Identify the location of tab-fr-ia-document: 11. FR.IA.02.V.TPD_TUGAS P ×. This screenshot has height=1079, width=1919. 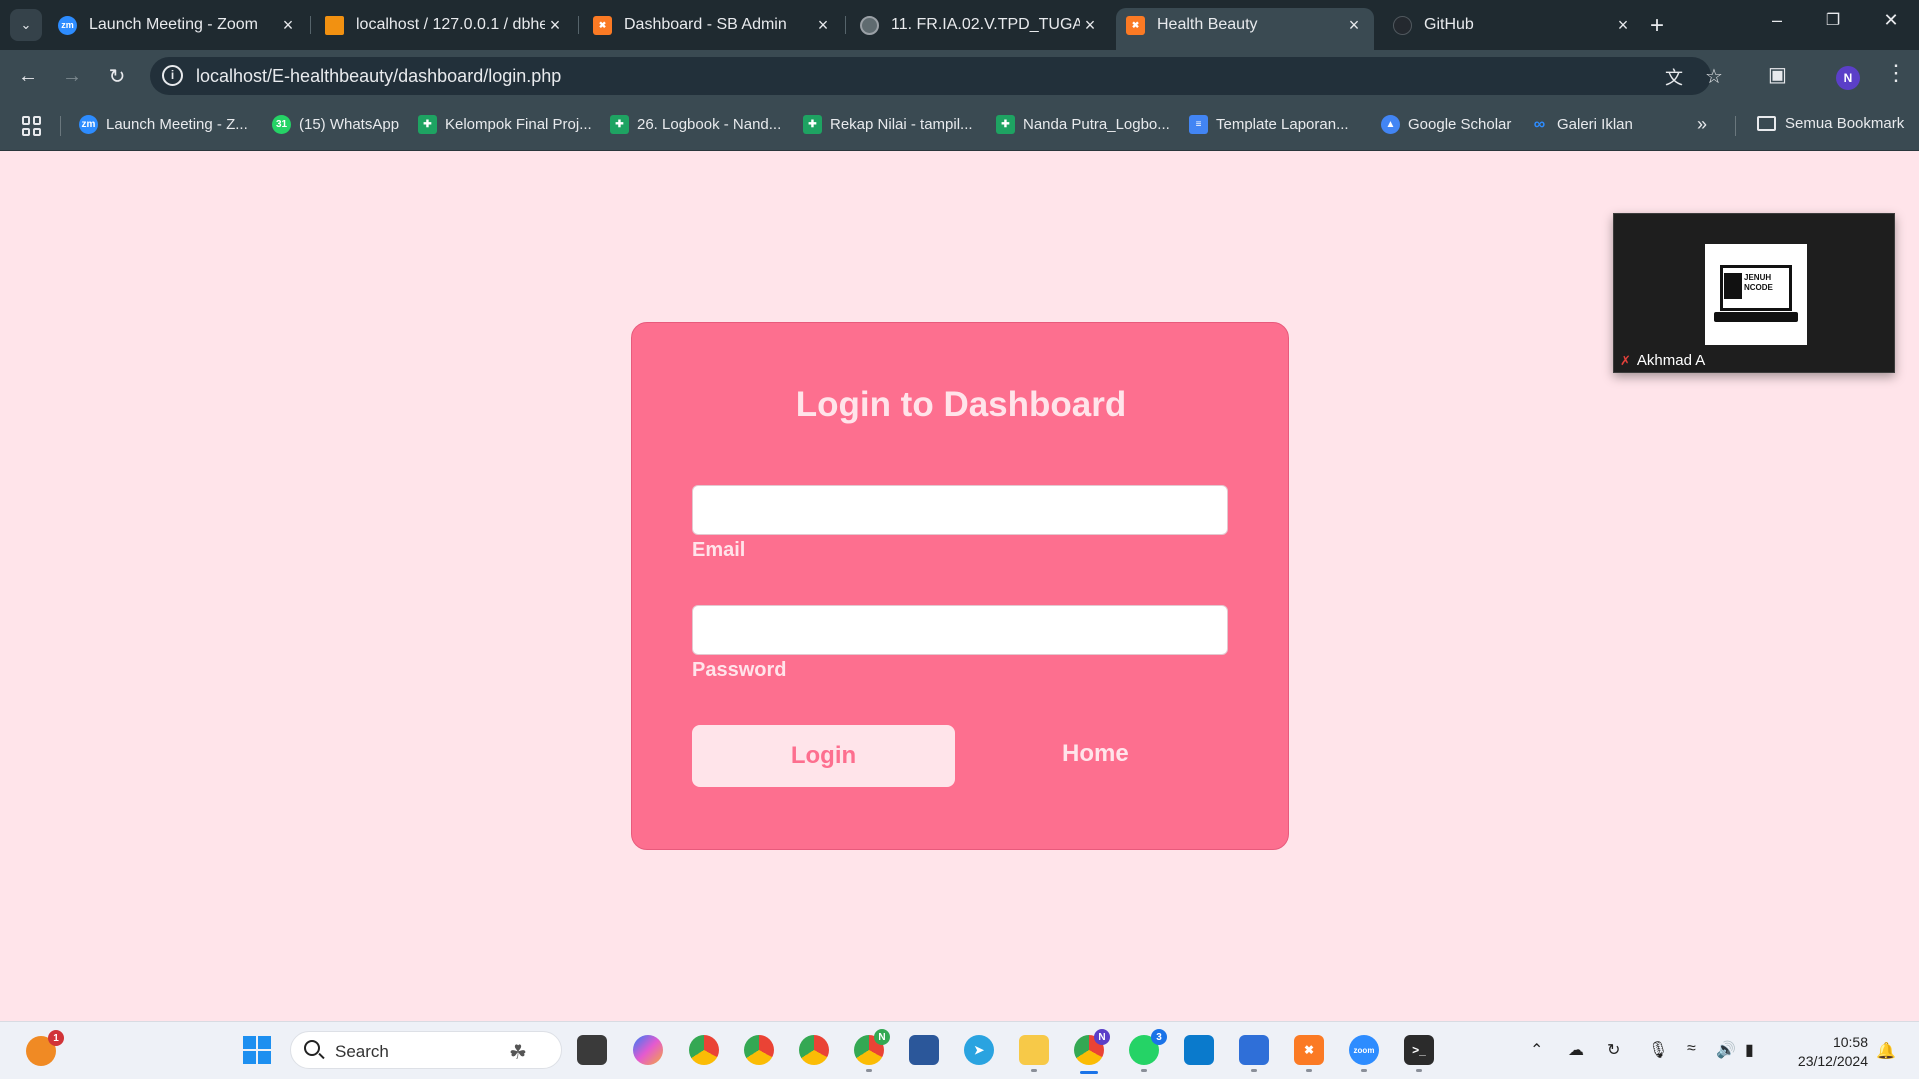
(980, 25).